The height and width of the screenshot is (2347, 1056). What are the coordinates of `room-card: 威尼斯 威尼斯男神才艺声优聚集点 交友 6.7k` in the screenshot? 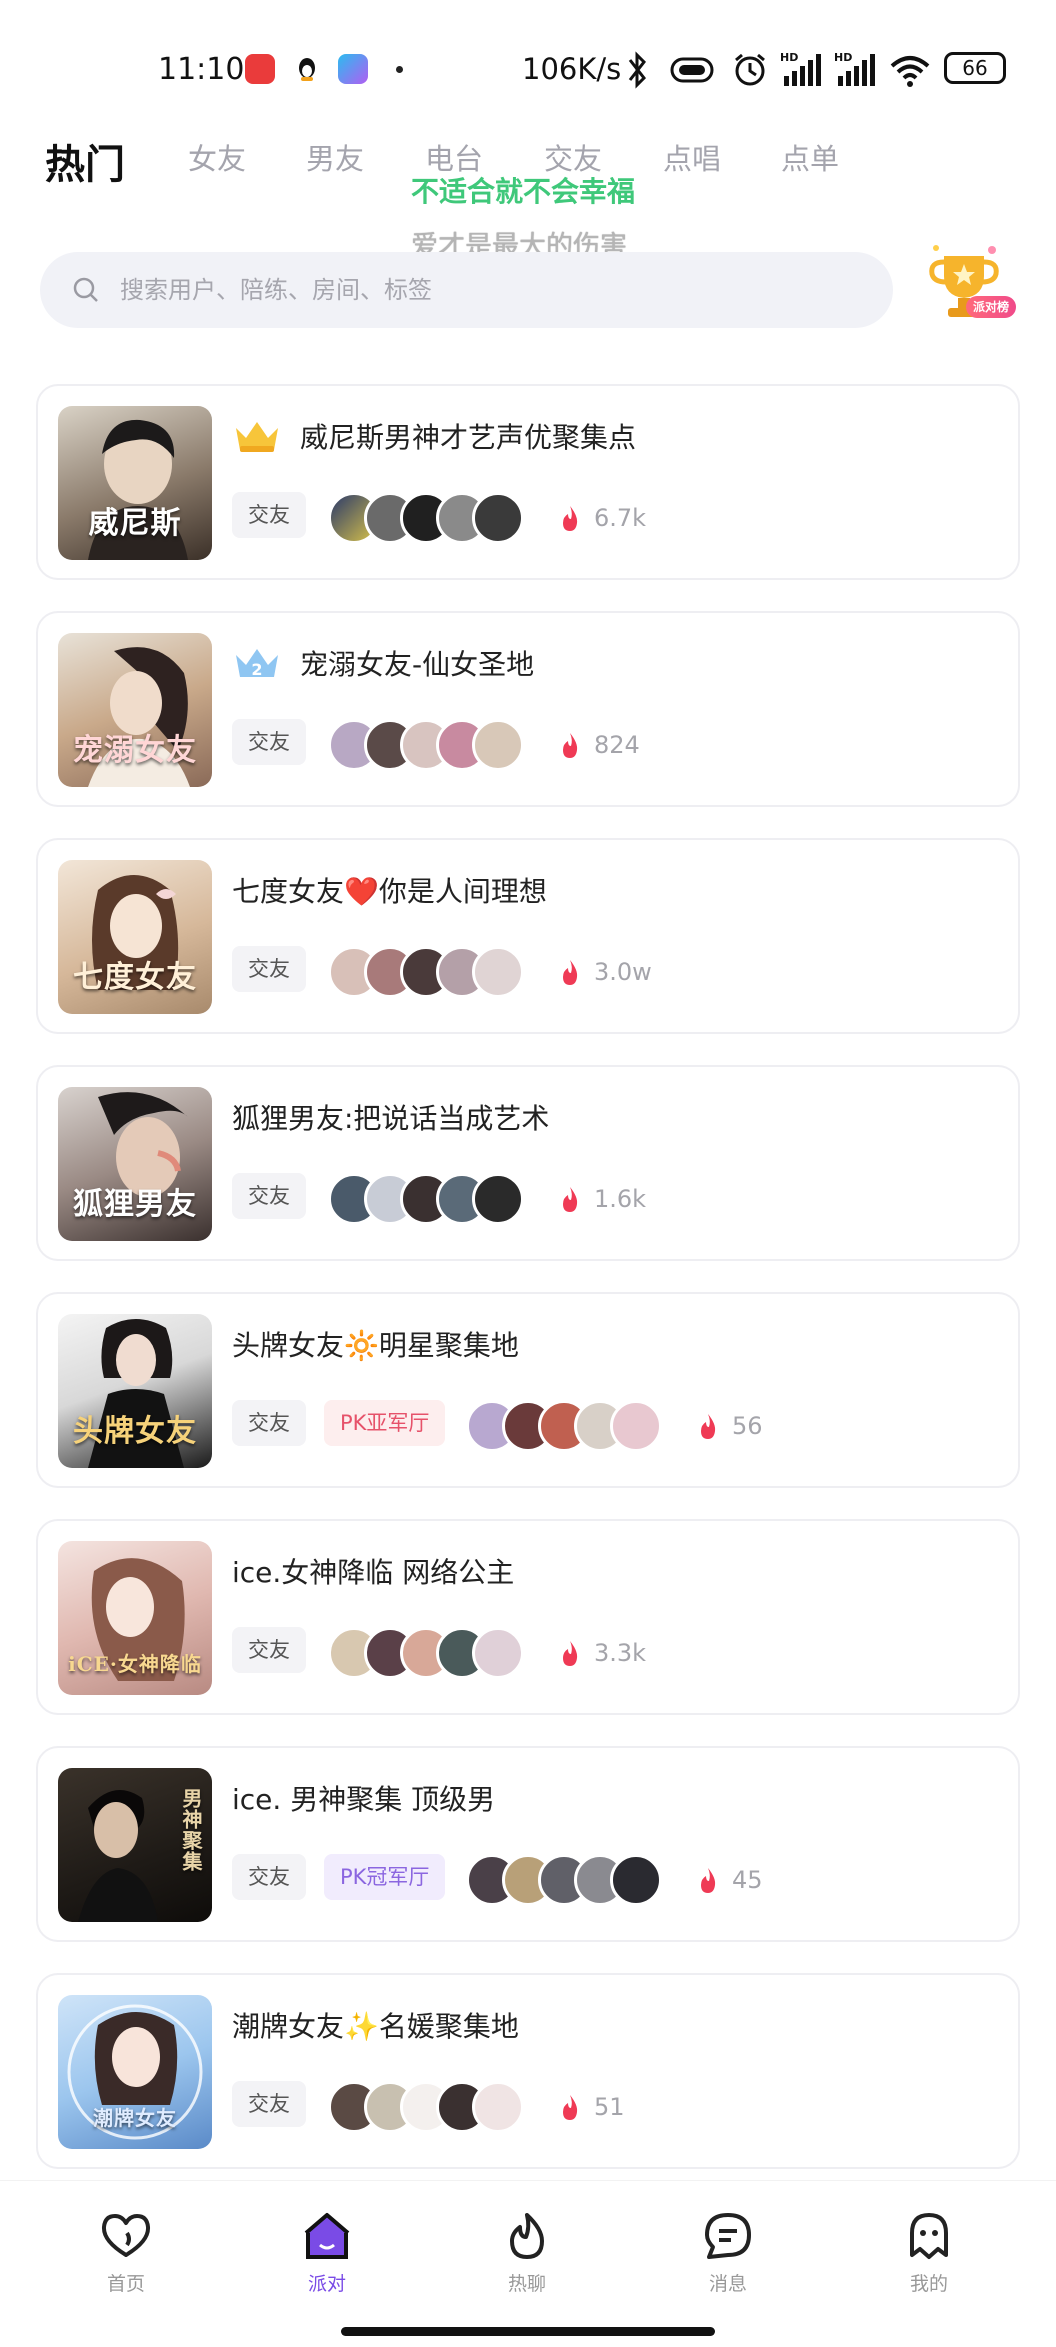 It's located at (528, 482).